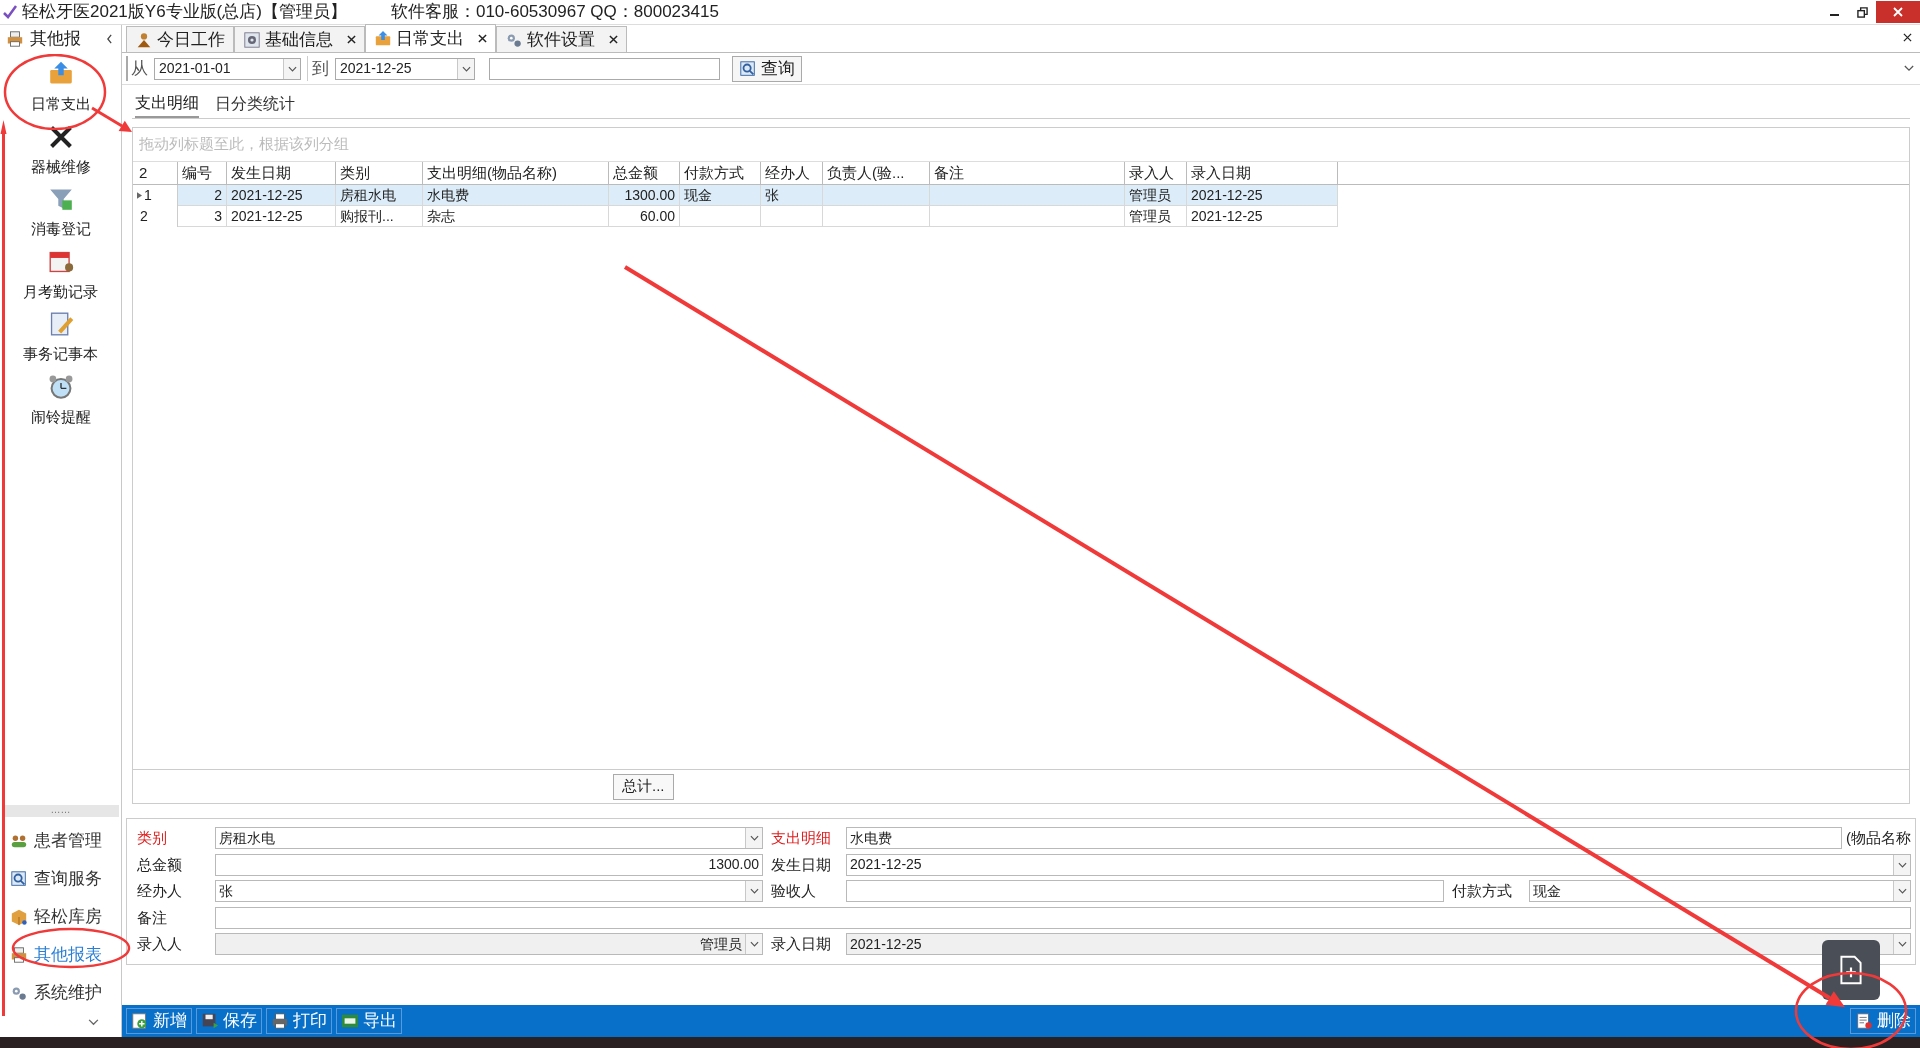 Image resolution: width=1920 pixels, height=1048 pixels. What do you see at coordinates (489, 891) in the screenshot?
I see `combo-box: 张` at bounding box center [489, 891].